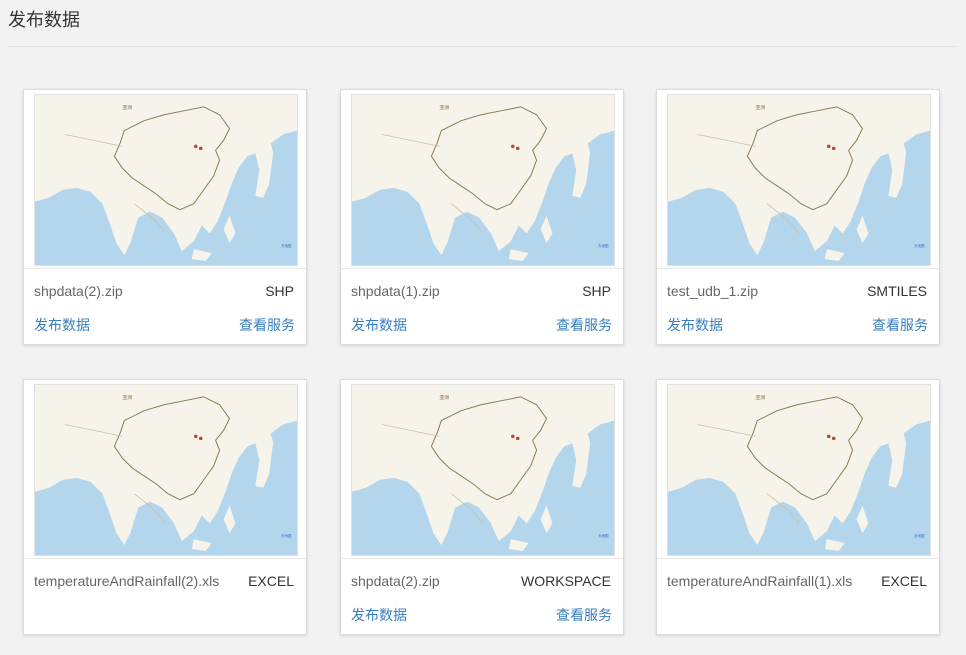 Image resolution: width=966 pixels, height=655 pixels. I want to click on page-title: 发布数据, so click(44, 20).